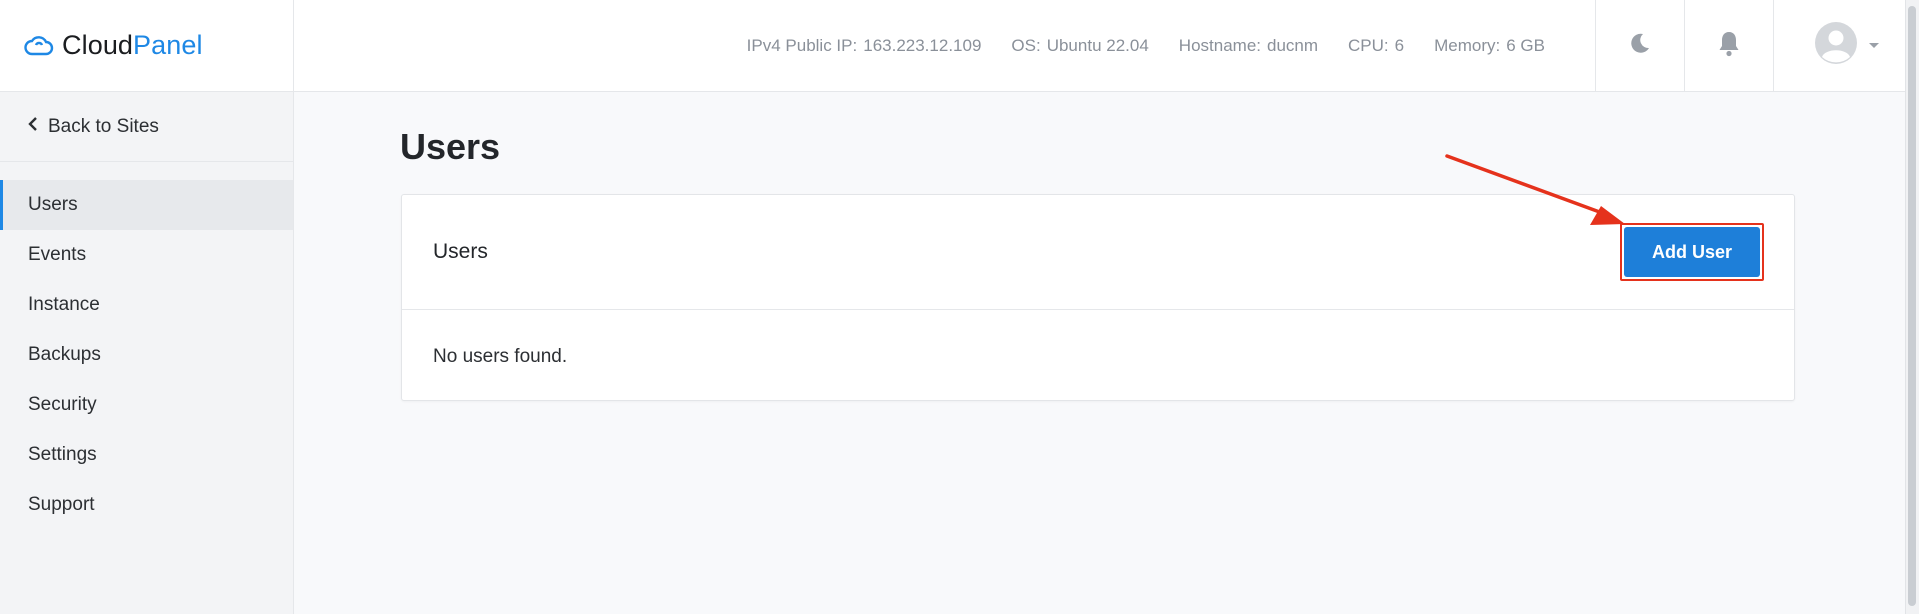 The height and width of the screenshot is (614, 1919). Describe the element at coordinates (103, 126) in the screenshot. I see `back-to-sites-label: Back to Sites` at that location.